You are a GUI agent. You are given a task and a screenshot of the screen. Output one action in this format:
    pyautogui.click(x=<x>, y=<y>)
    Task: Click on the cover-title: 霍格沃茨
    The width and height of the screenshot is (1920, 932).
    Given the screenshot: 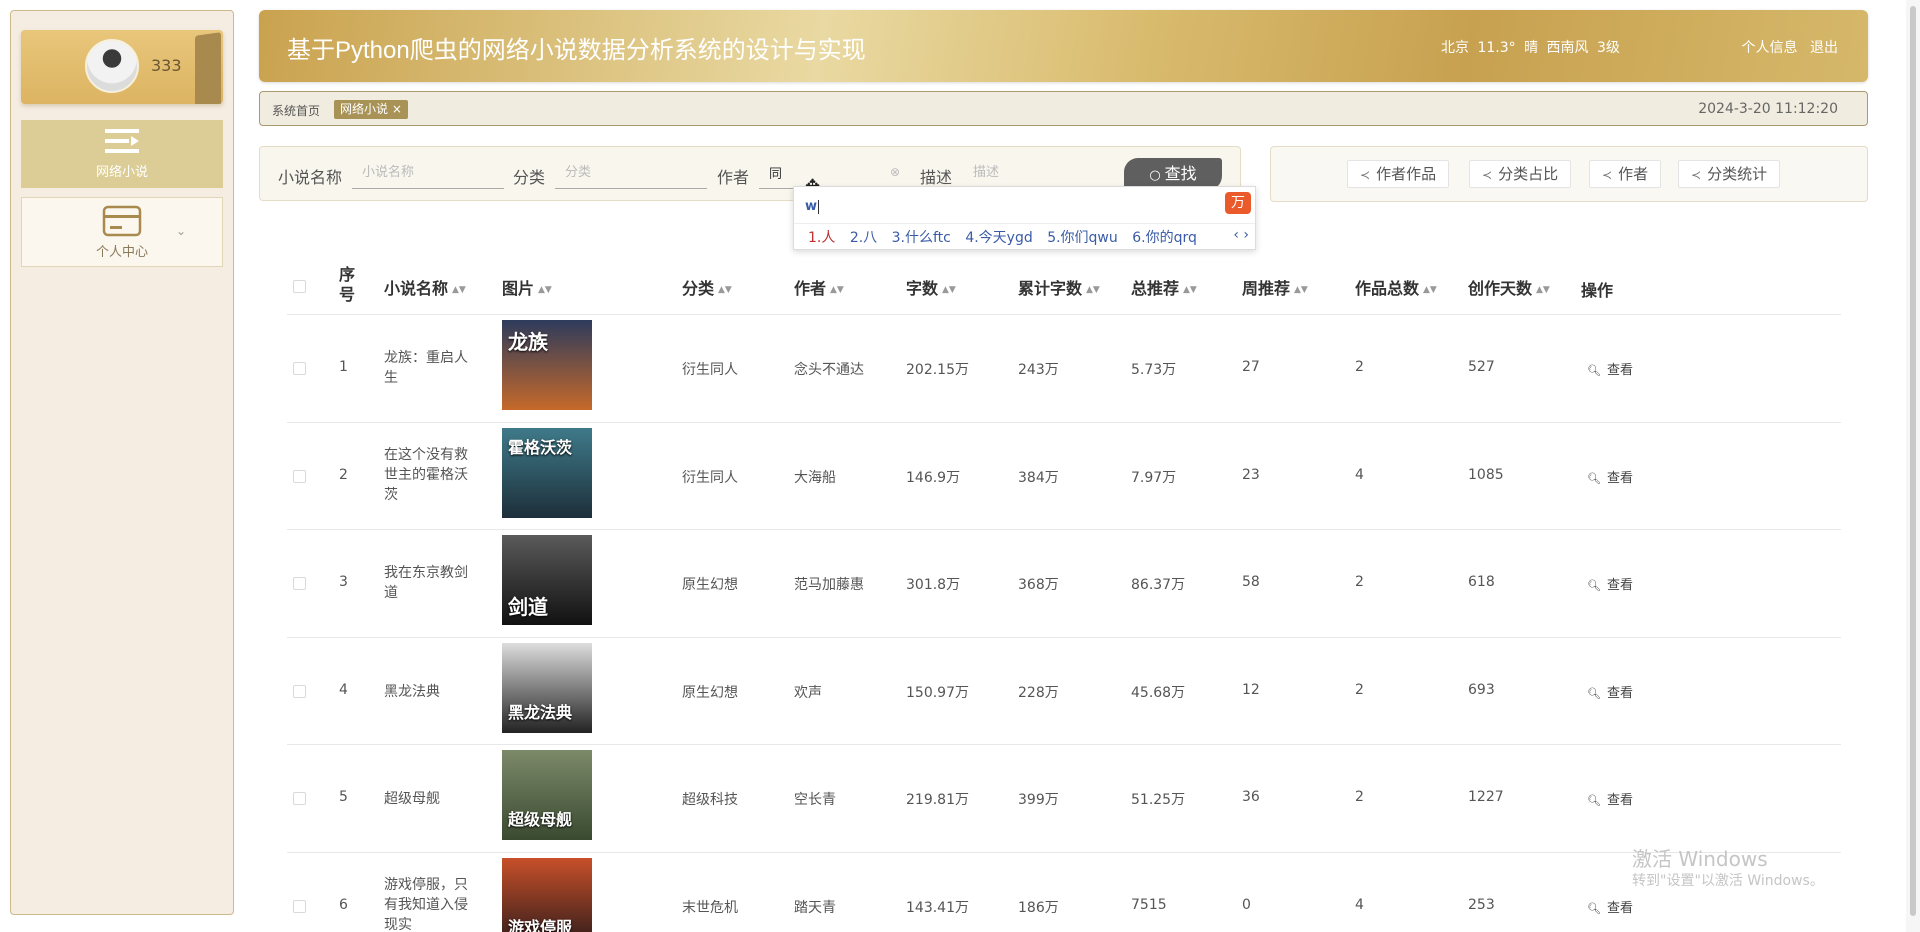 What is the action you would take?
    pyautogui.click(x=540, y=447)
    